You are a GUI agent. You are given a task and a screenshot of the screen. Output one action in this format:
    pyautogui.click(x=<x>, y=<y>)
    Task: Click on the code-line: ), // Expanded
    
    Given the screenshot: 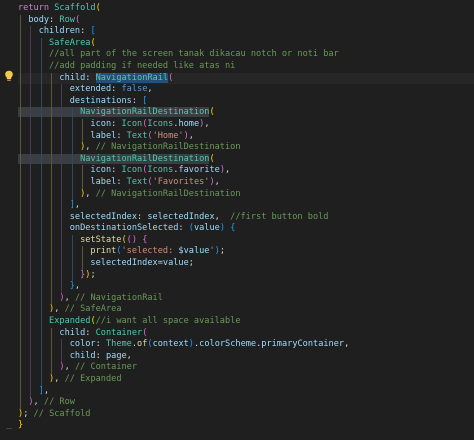 What is the action you would take?
    pyautogui.click(x=246, y=380)
    